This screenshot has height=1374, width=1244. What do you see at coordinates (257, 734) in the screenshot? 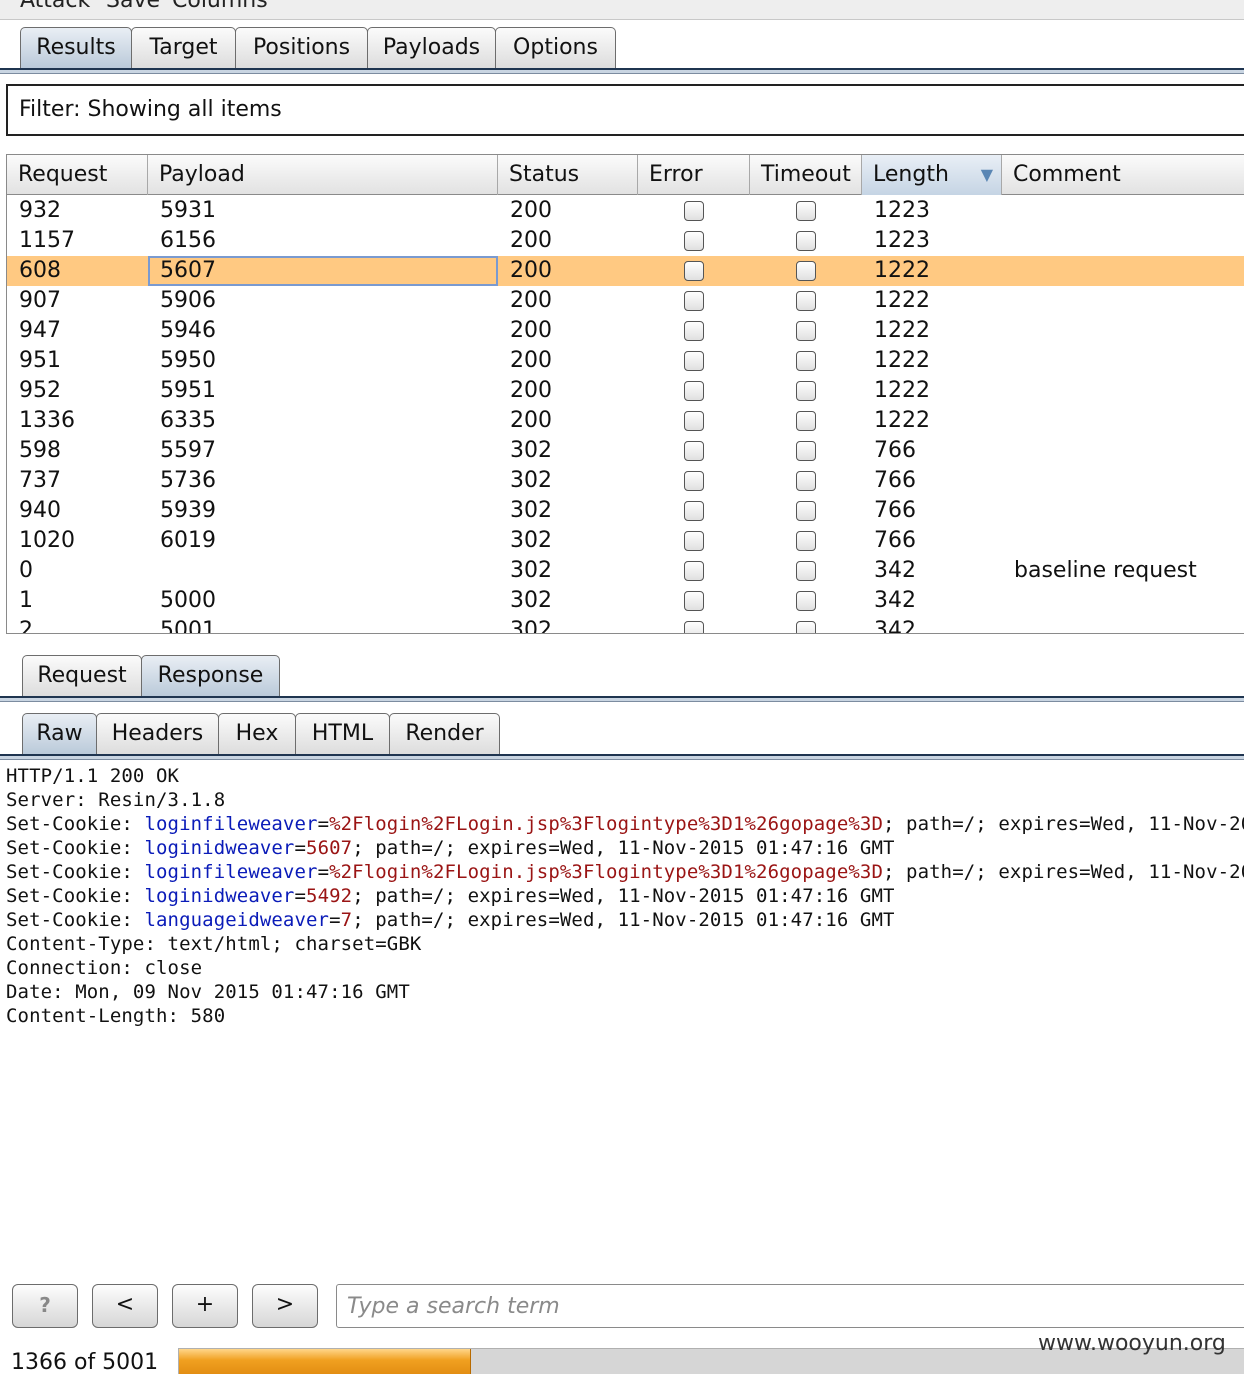
I see `tab-hex: Hex` at bounding box center [257, 734].